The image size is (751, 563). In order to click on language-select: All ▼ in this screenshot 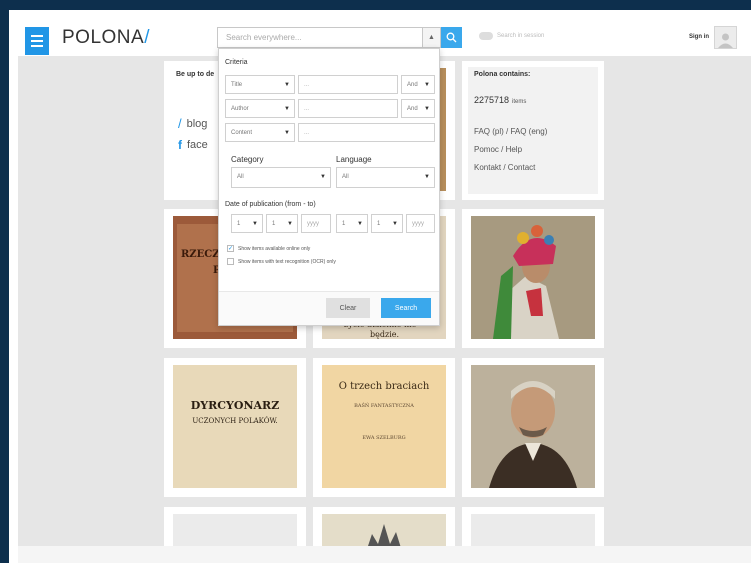, I will do `click(385, 177)`.